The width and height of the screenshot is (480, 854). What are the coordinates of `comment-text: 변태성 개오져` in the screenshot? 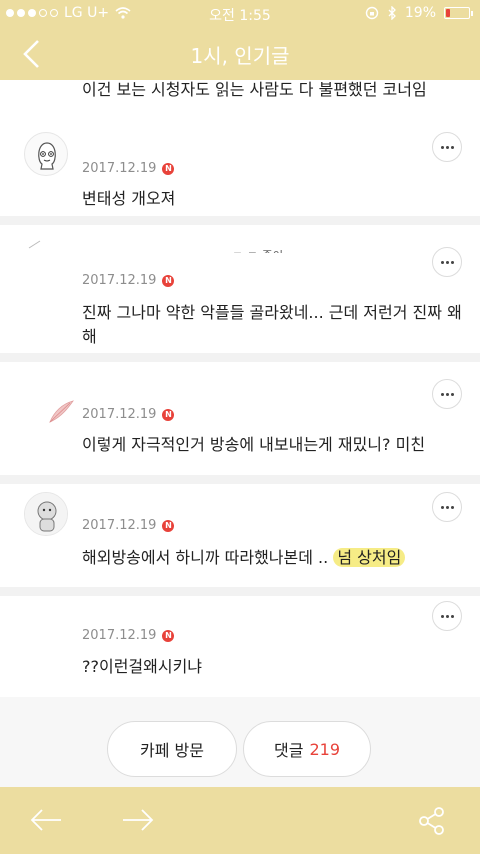 It's located at (129, 198).